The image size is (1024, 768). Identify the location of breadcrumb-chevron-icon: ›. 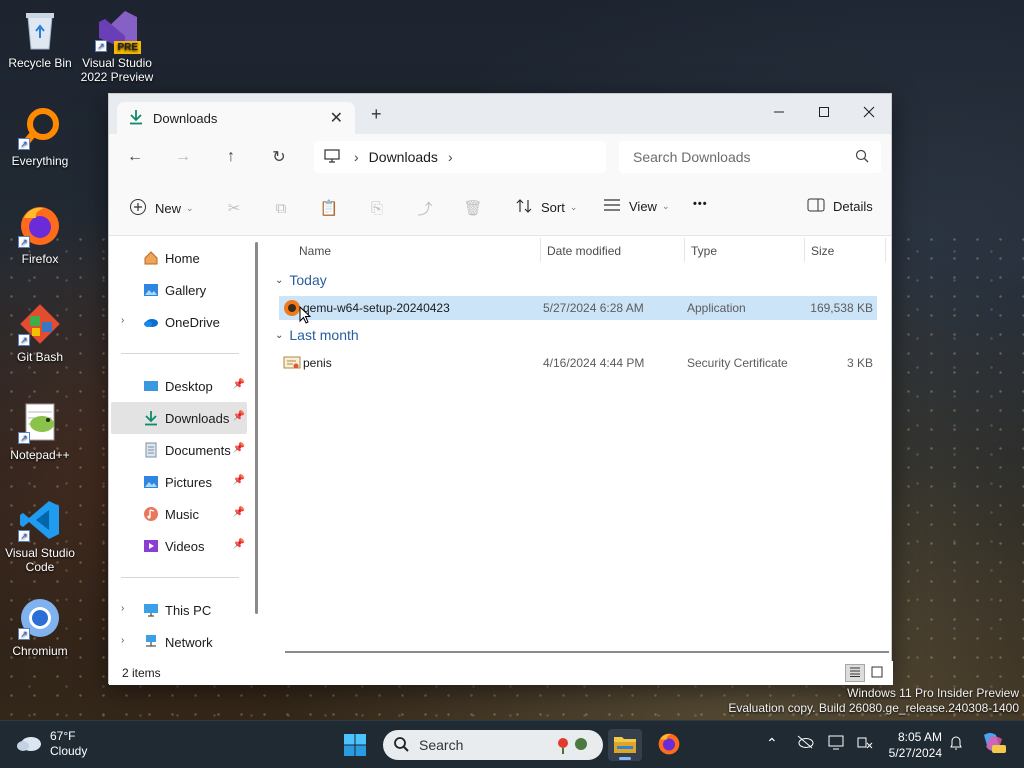
(450, 157).